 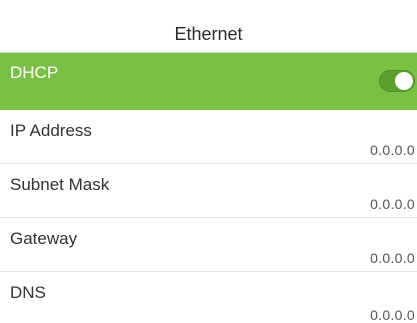 I want to click on toggle-knob, so click(x=404, y=81).